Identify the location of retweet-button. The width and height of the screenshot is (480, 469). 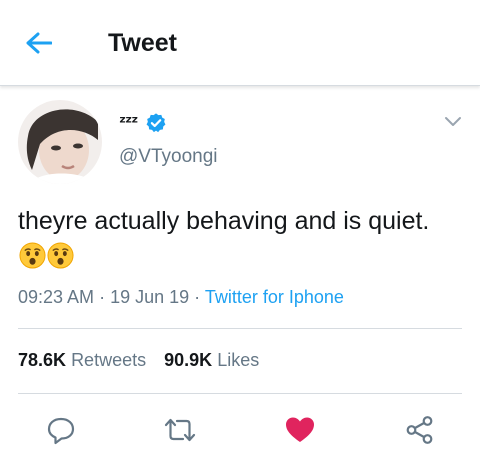
(180, 430).